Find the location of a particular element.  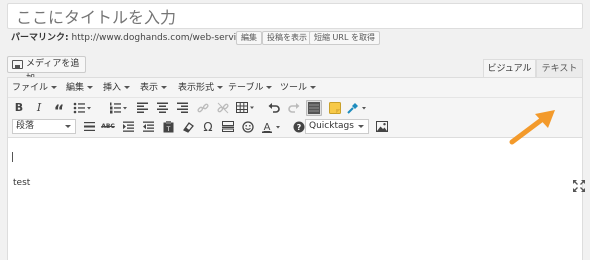

menu-file: ファイル is located at coordinates (35, 88).